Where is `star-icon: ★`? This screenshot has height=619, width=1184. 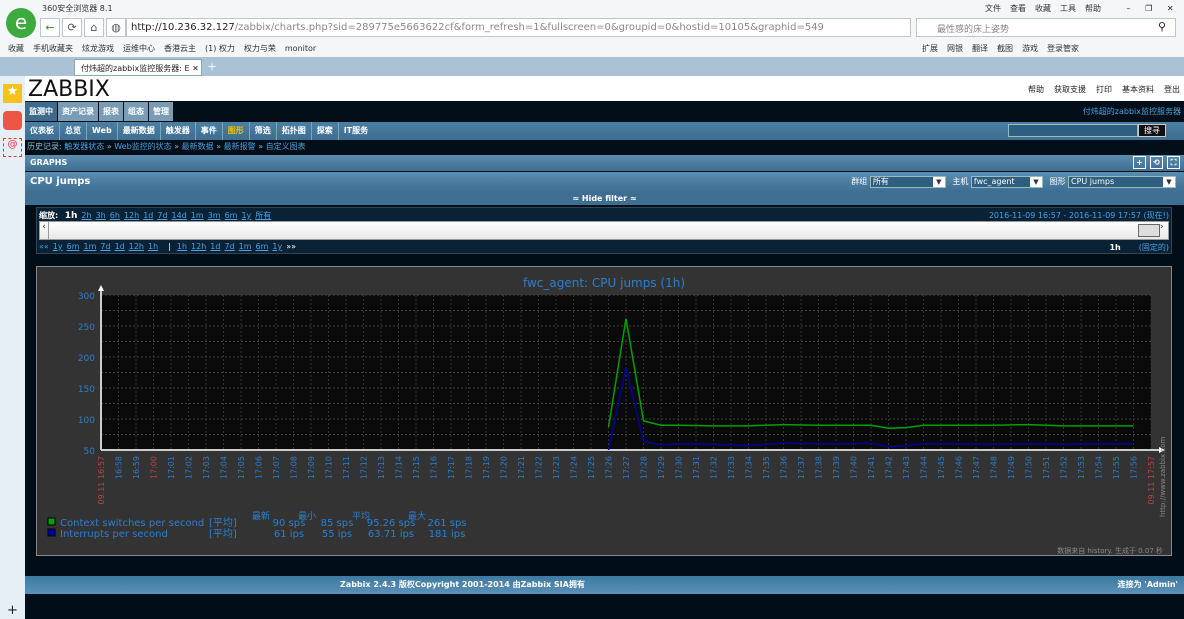 star-icon: ★ is located at coordinates (12, 93).